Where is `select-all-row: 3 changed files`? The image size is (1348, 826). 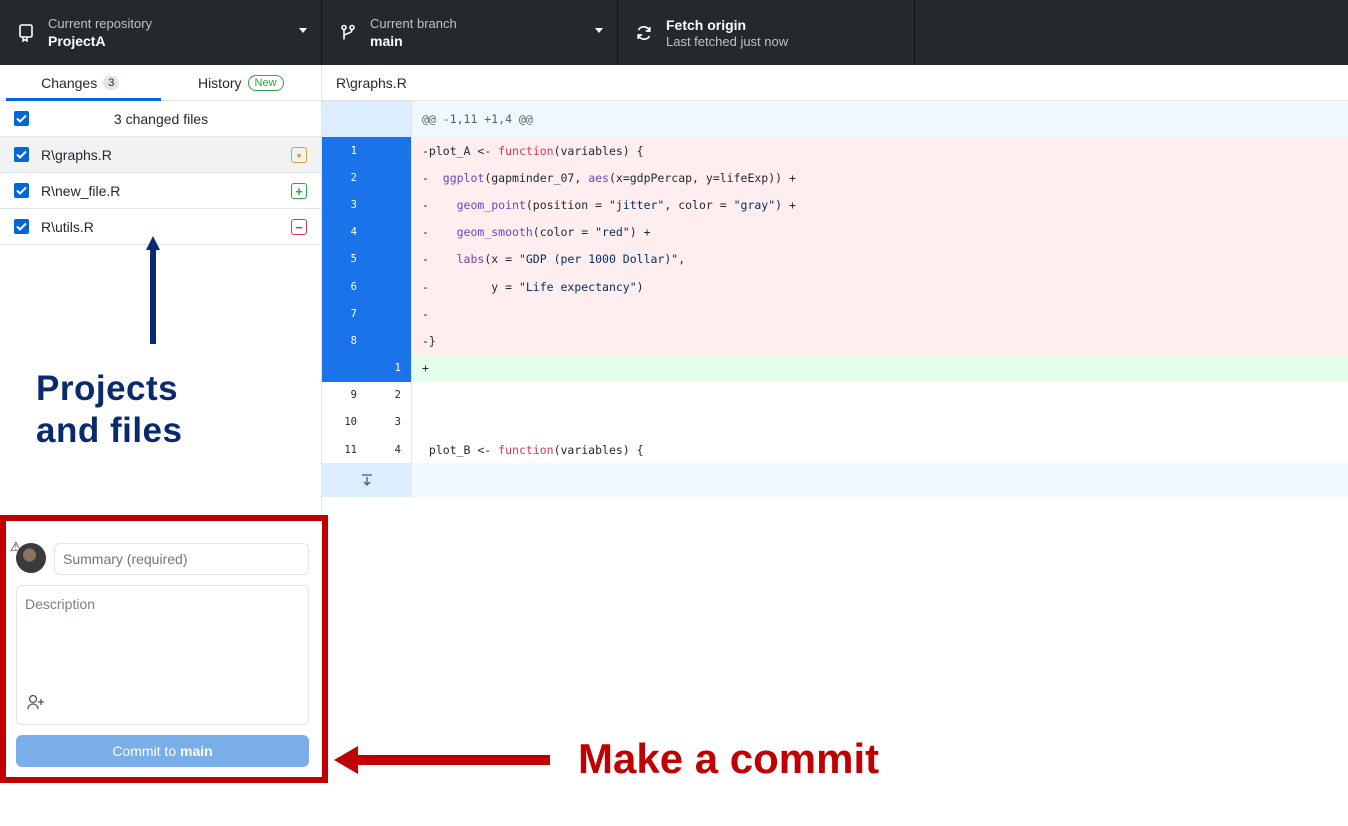 select-all-row: 3 changed files is located at coordinates (160, 119).